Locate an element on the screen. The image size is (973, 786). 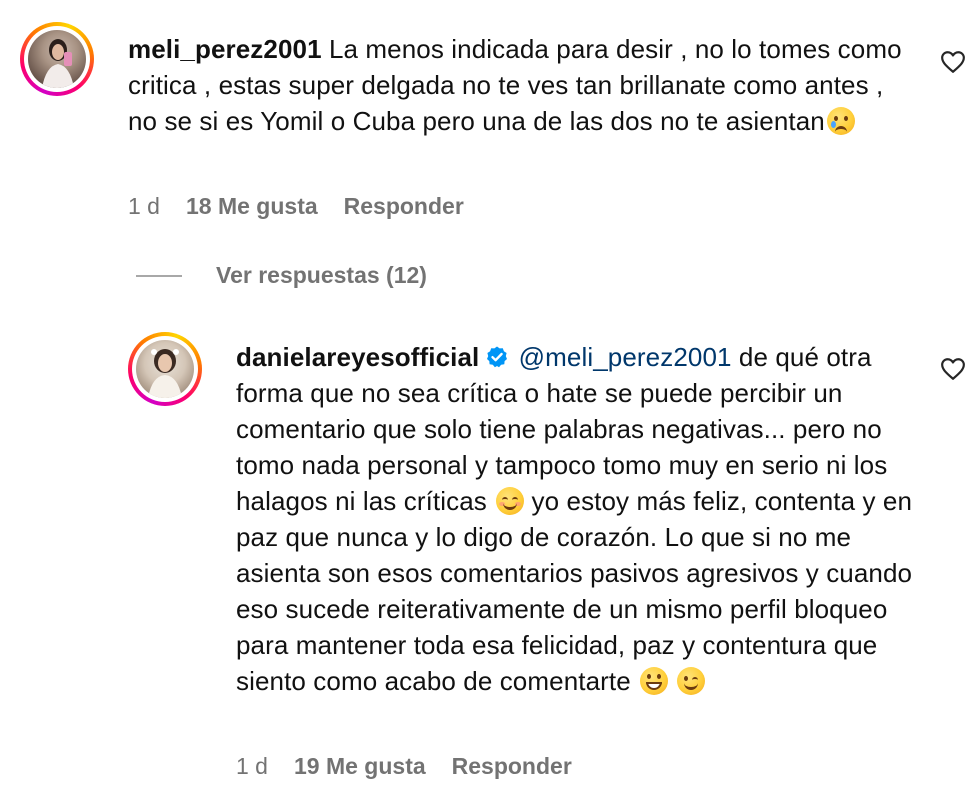
comment-likes: 18 Me gusta is located at coordinates (252, 206).